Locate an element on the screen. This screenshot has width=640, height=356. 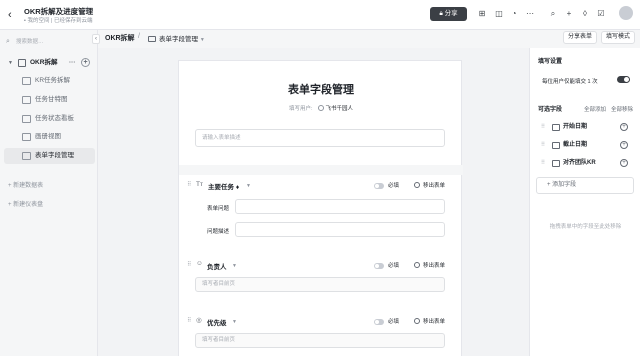
sidebar-item-label: 画册视图 is located at coordinates (48, 136).